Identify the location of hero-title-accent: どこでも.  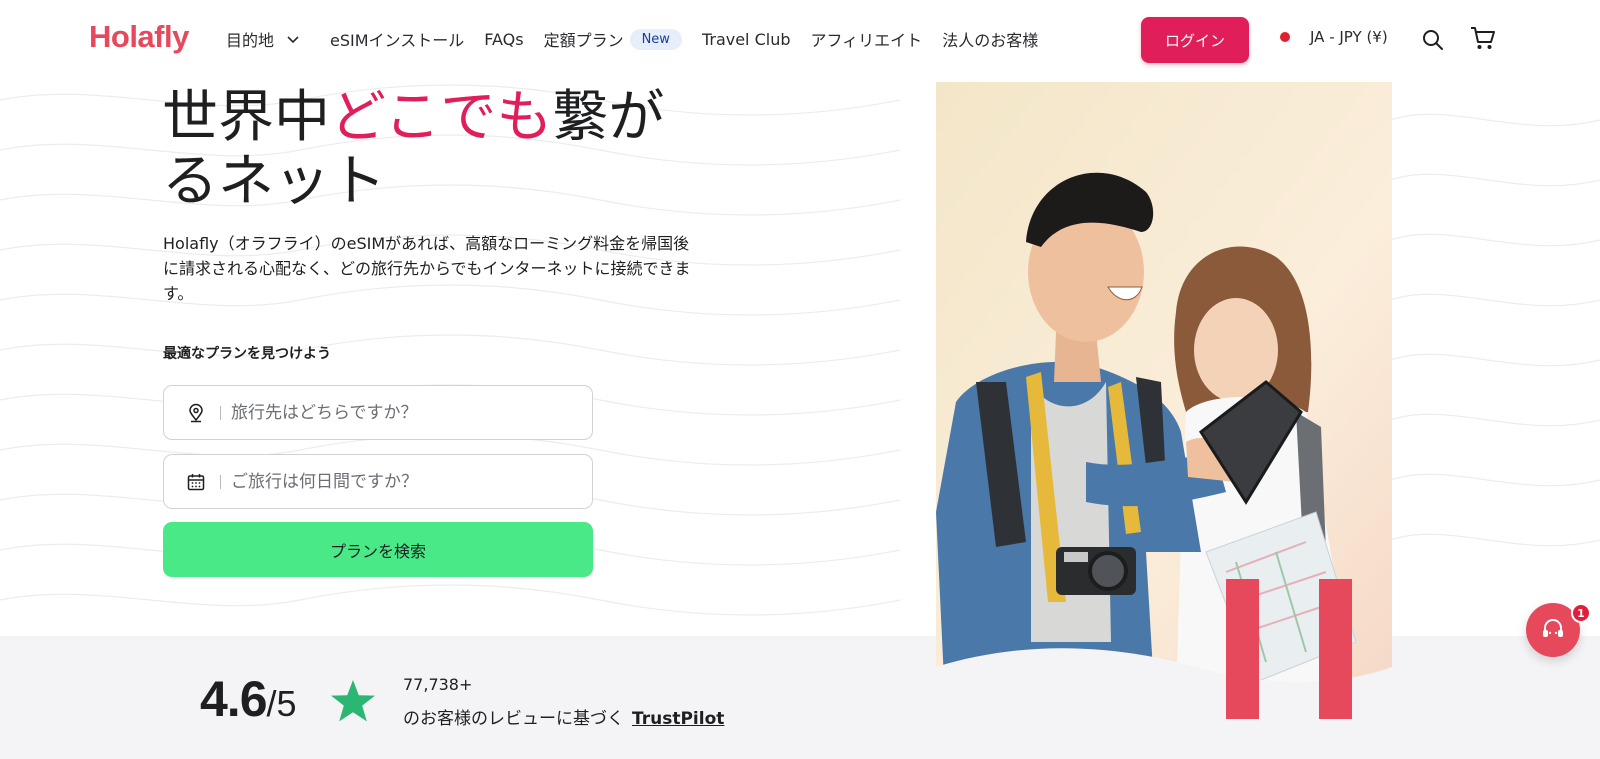
(441, 117).